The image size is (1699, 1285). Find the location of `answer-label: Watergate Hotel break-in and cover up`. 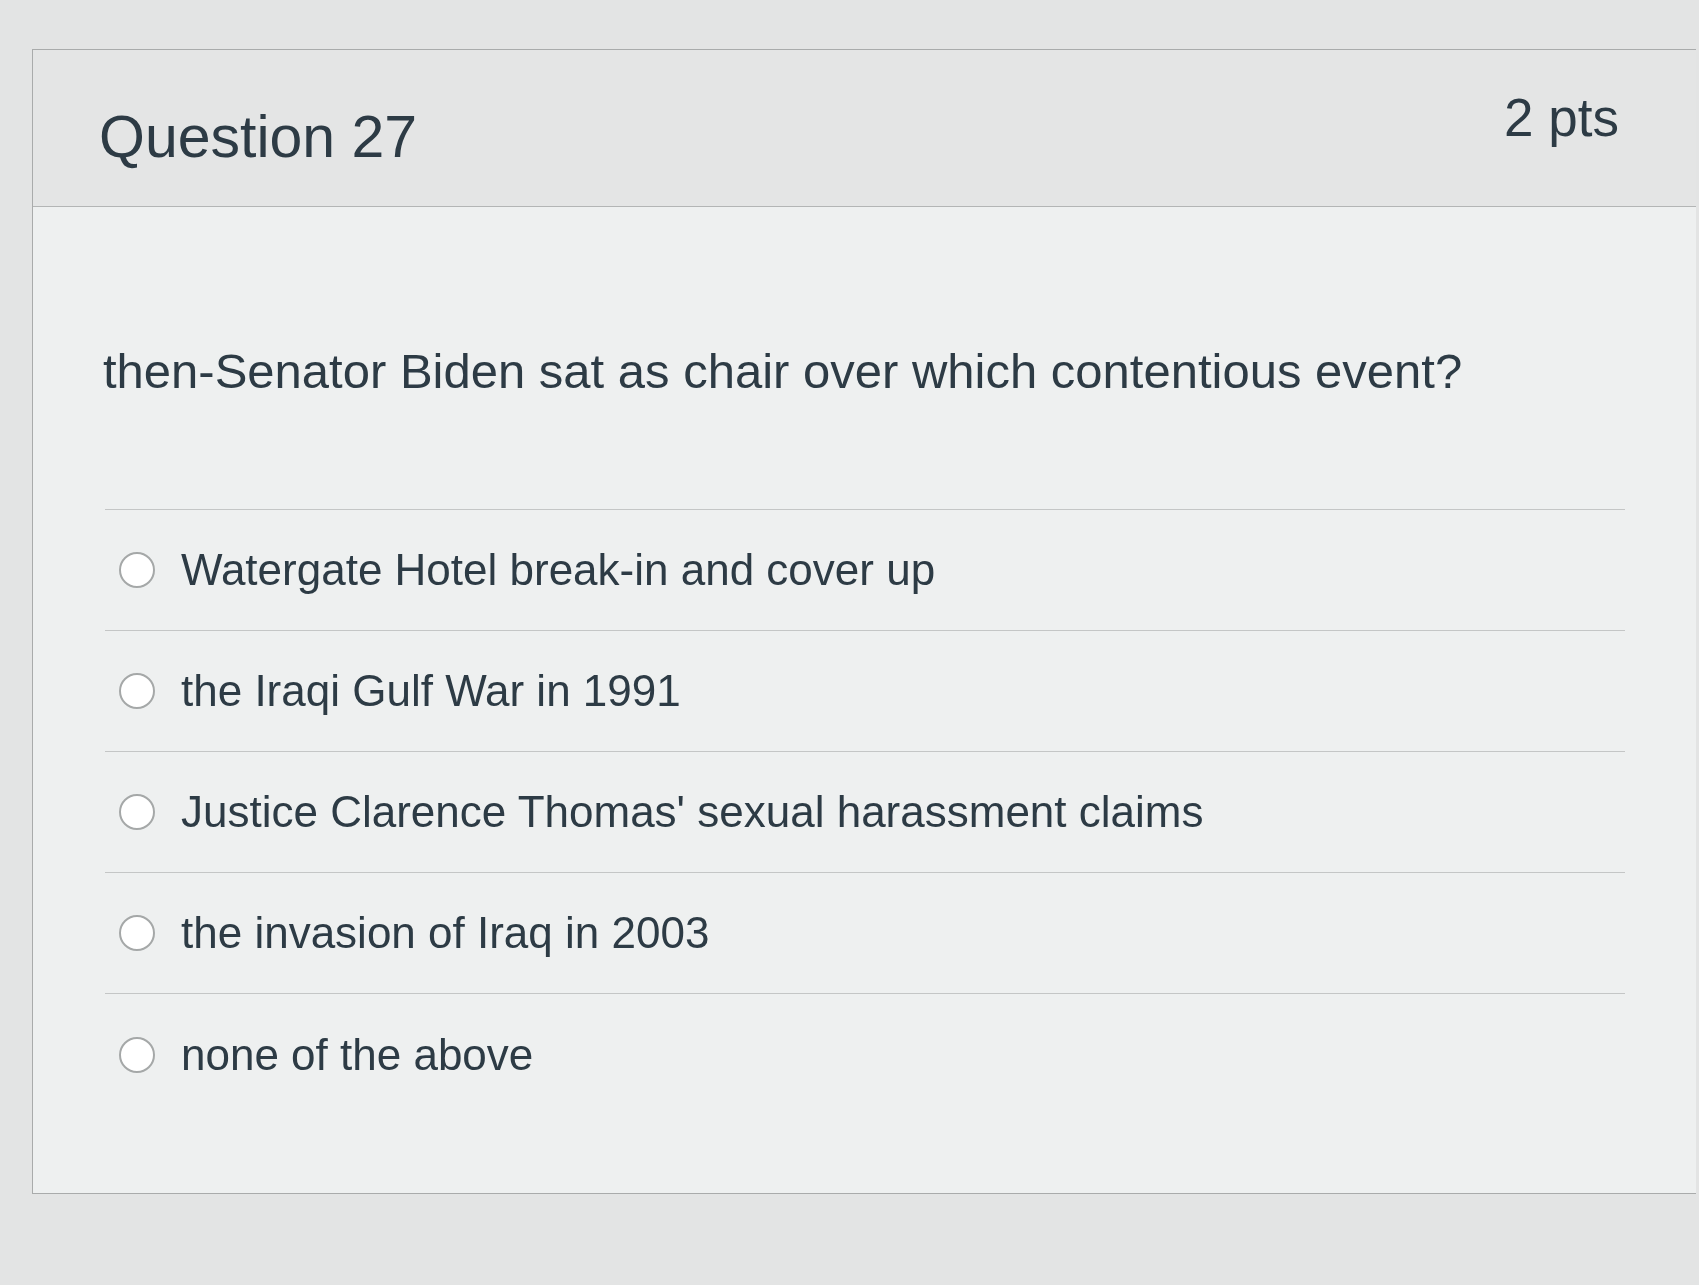

answer-label: Watergate Hotel break-in and cover up is located at coordinates (558, 570).